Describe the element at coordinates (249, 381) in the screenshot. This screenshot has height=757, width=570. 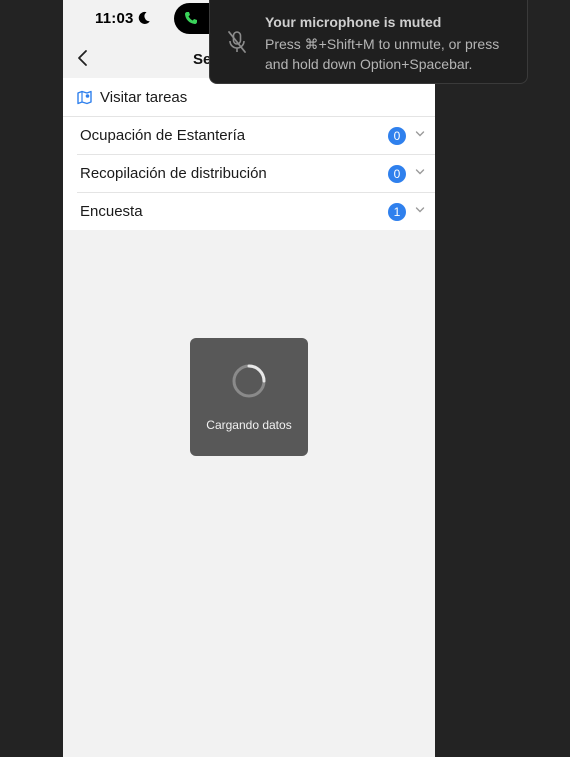
I see `spinner-icon` at that location.